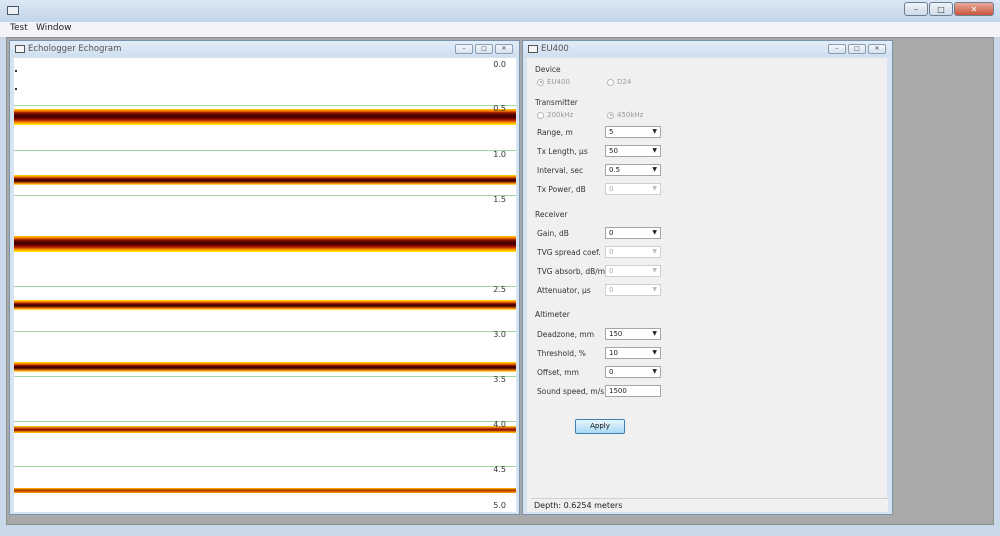 This screenshot has width=1000, height=536. I want to click on tvg-spread-value: 0, so click(611, 252).